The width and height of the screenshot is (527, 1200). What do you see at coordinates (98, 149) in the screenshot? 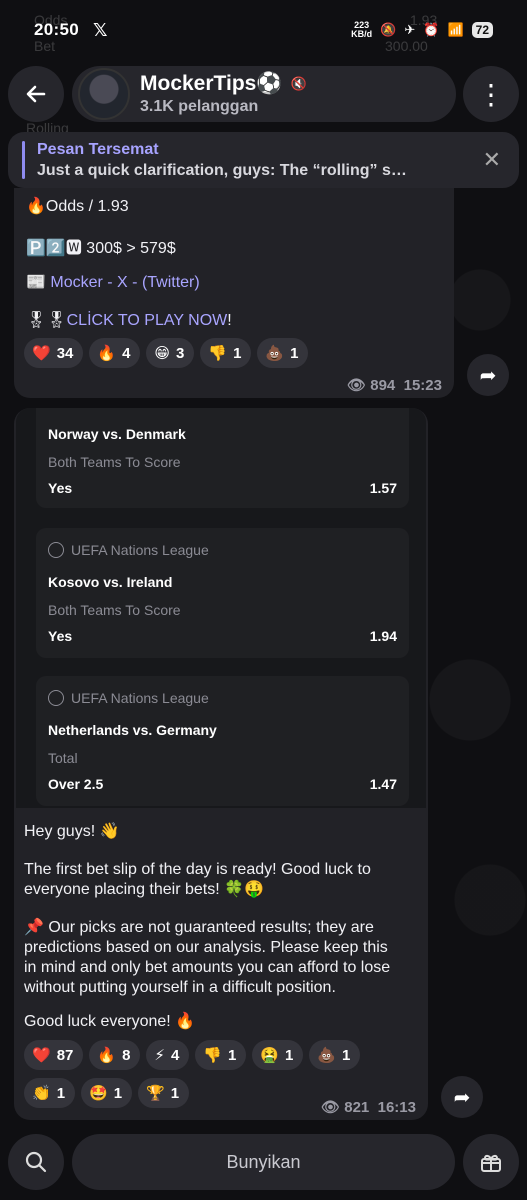
I see `pinned-title: Pesan Tersemat` at bounding box center [98, 149].